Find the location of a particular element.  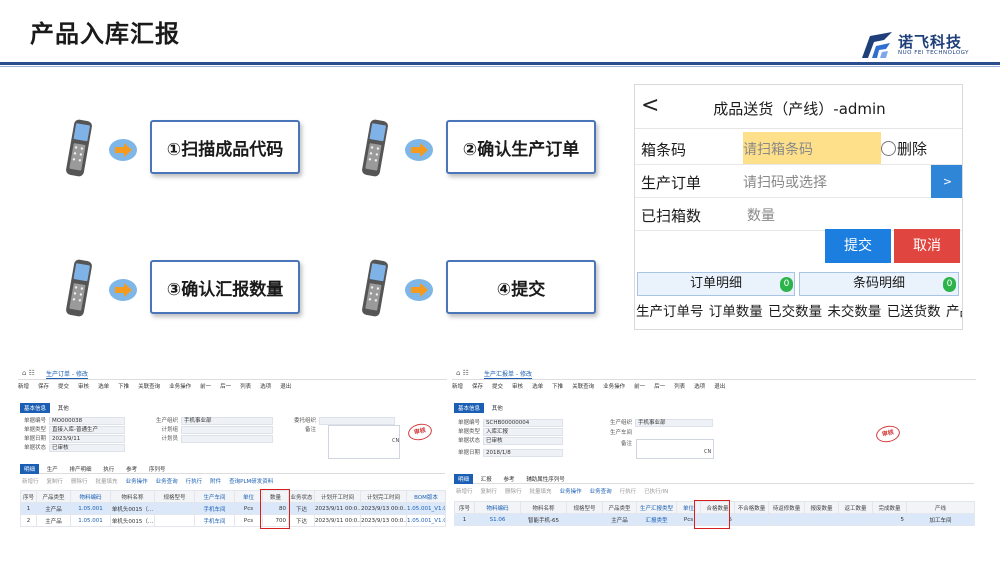

column-header: 完成数量 is located at coordinates (889, 507).